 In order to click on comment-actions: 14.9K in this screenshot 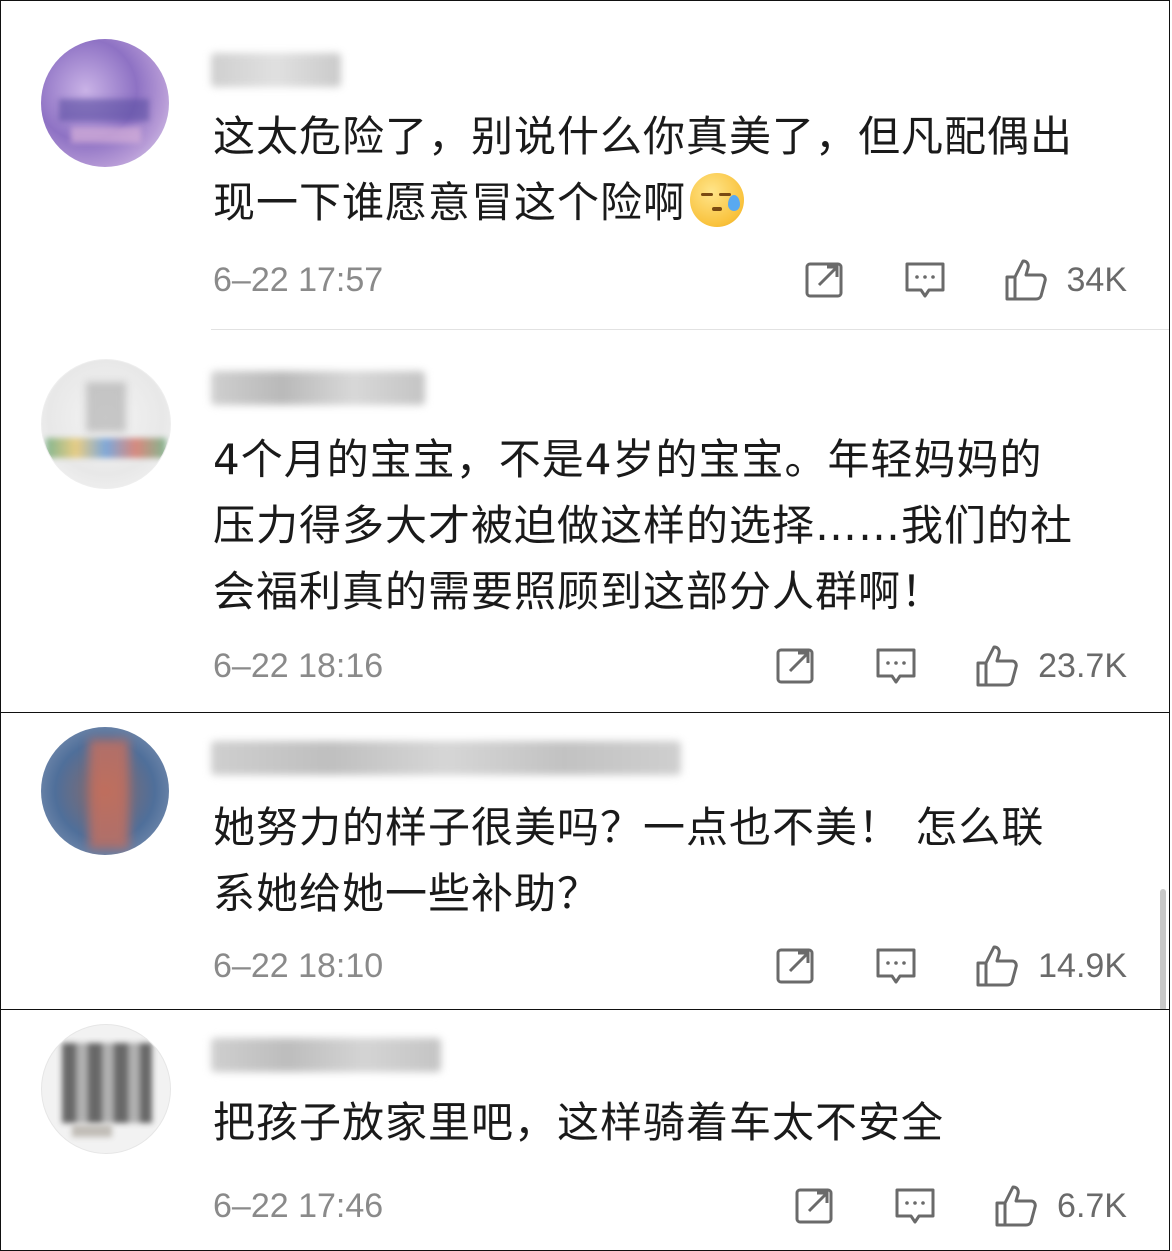, I will do `click(950, 966)`.